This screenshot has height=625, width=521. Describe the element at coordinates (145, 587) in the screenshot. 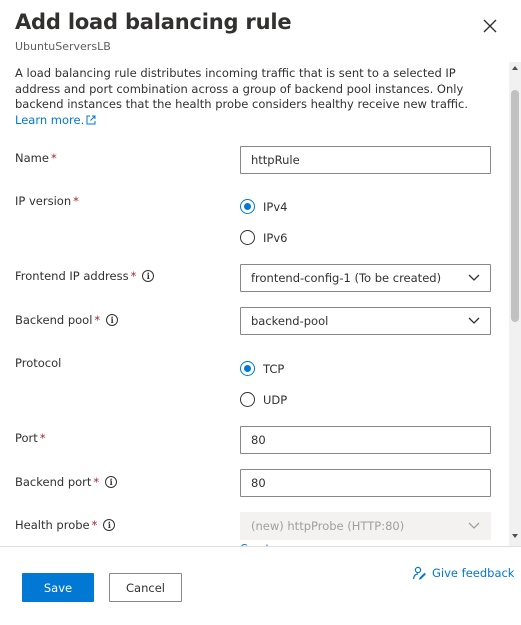

I see `cancel-button: Cancel` at that location.